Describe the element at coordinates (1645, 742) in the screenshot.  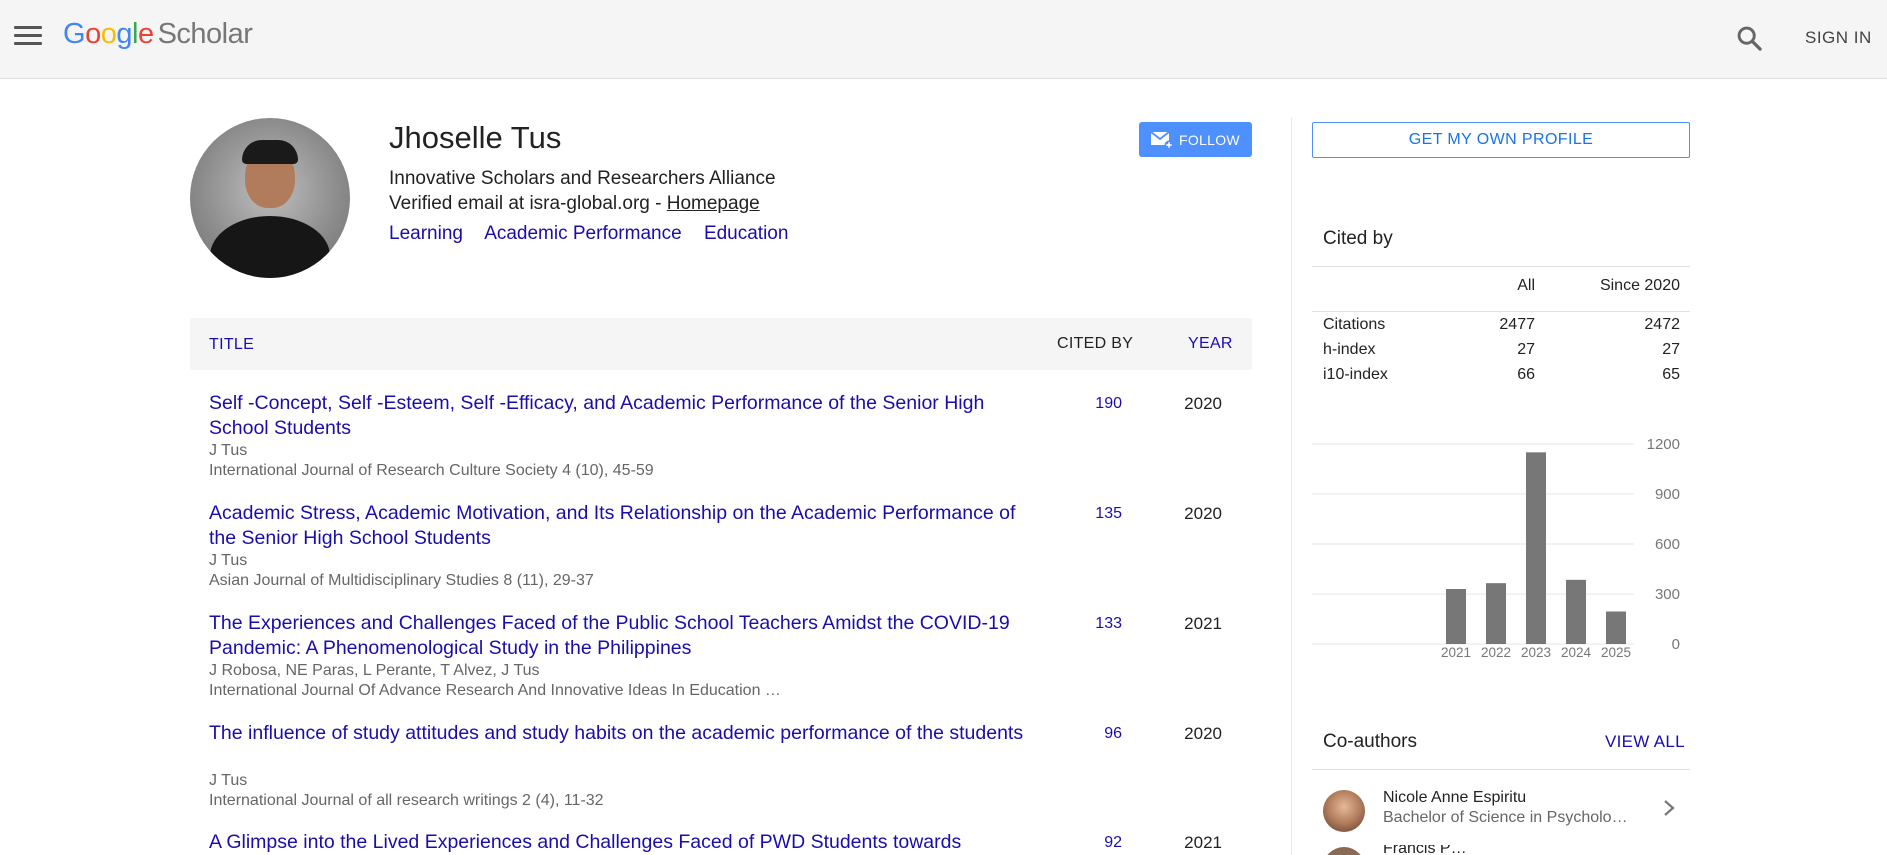
I see `view-all-coauthors-link: VIEW ALL` at that location.